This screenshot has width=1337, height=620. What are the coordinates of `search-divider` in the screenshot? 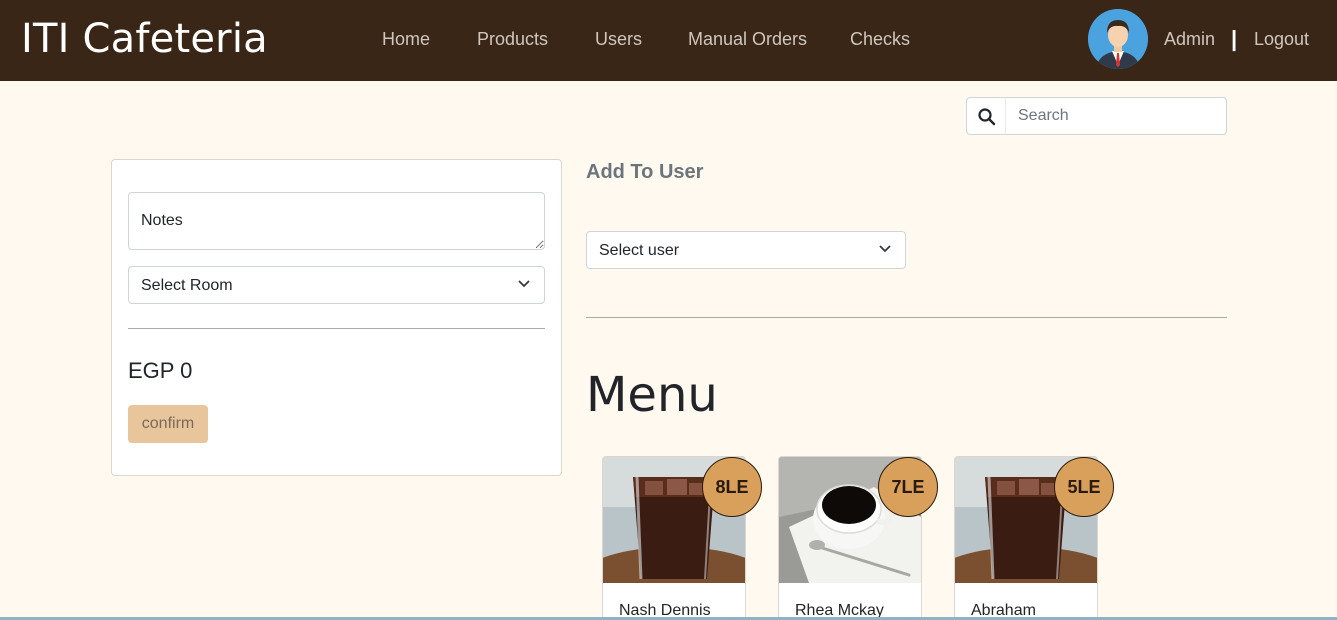 It's located at (1005, 116).